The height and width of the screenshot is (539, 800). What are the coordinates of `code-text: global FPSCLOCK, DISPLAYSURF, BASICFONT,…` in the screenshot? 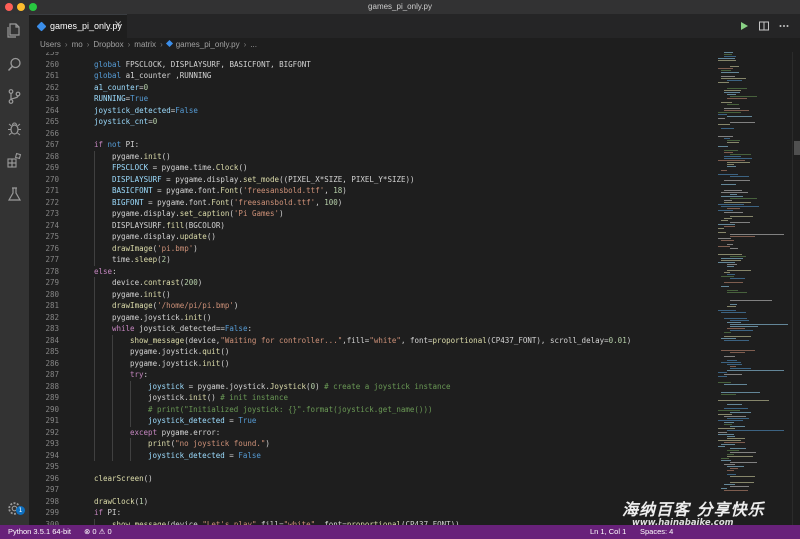 It's located at (202, 65).